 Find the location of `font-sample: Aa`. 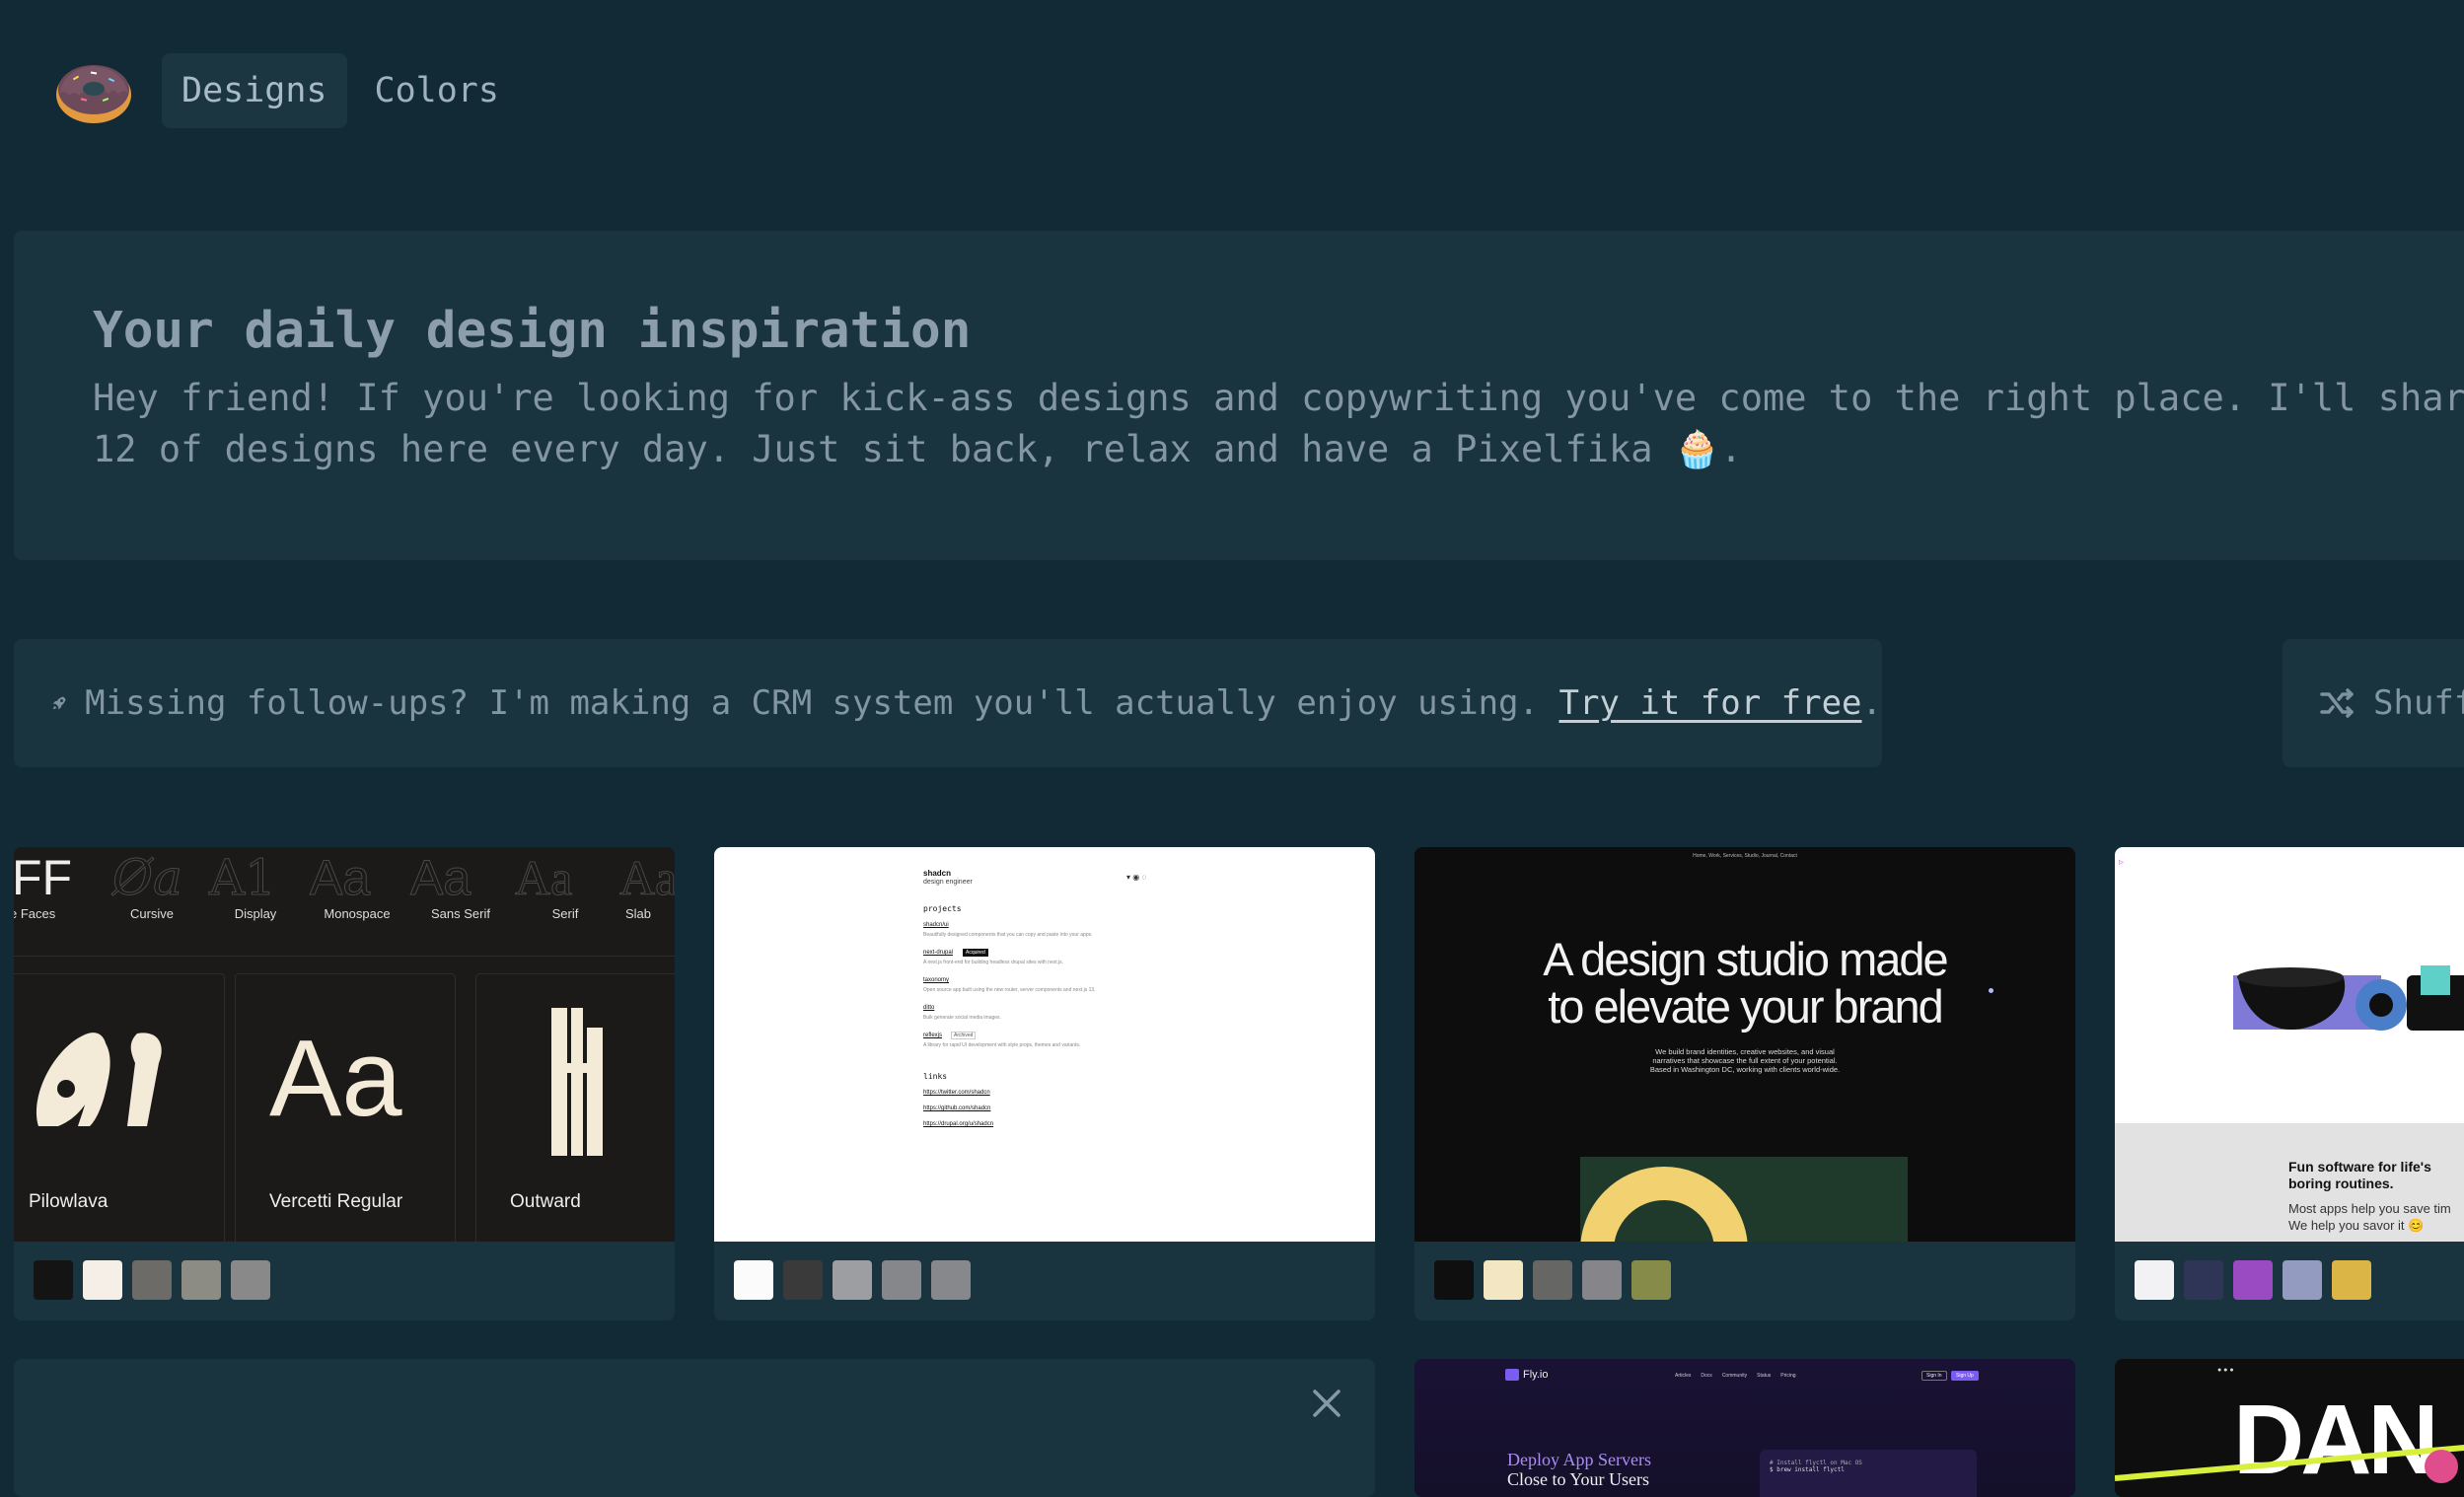

font-sample: Aa is located at coordinates (335, 1078).